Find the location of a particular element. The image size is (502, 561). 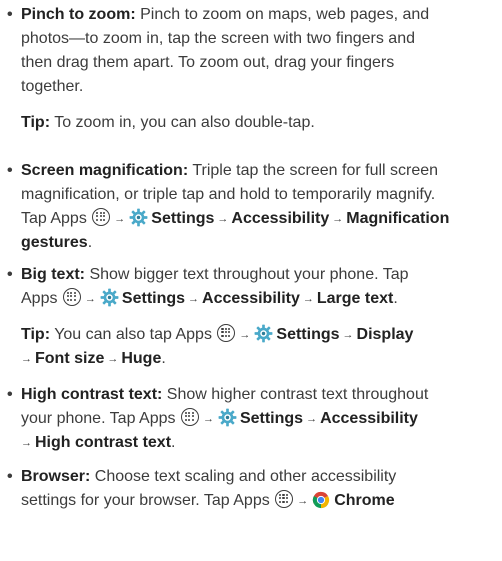

chrome-icon is located at coordinates (321, 500).